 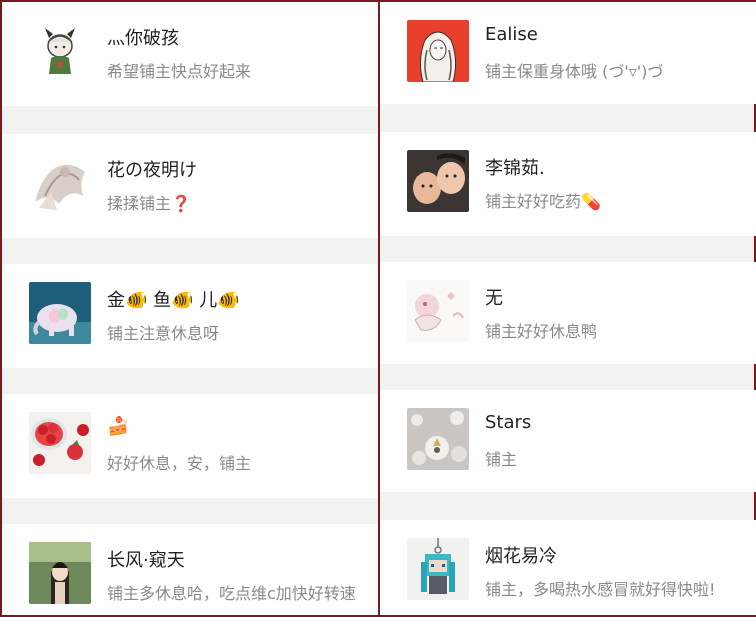 I want to click on comment-item: 长风·窥天 铺主多休息哈，吃点维c加快好转速, so click(x=190, y=569).